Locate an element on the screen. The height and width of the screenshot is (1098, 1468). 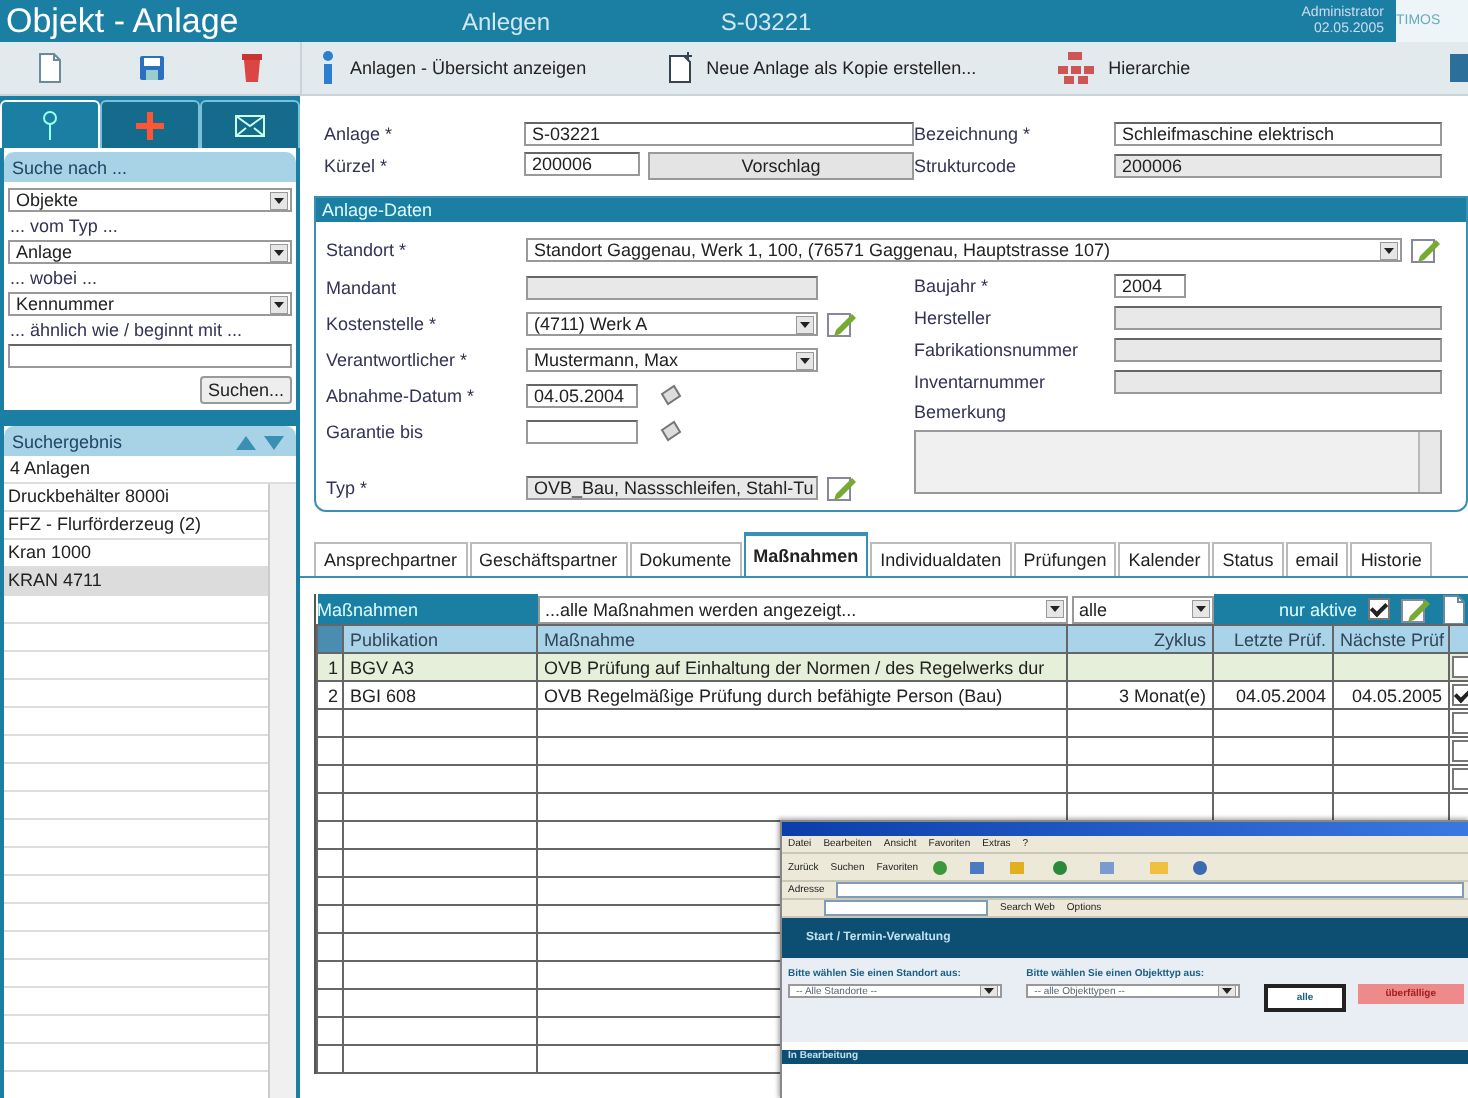
object-select: Objekte is located at coordinates (150, 200).